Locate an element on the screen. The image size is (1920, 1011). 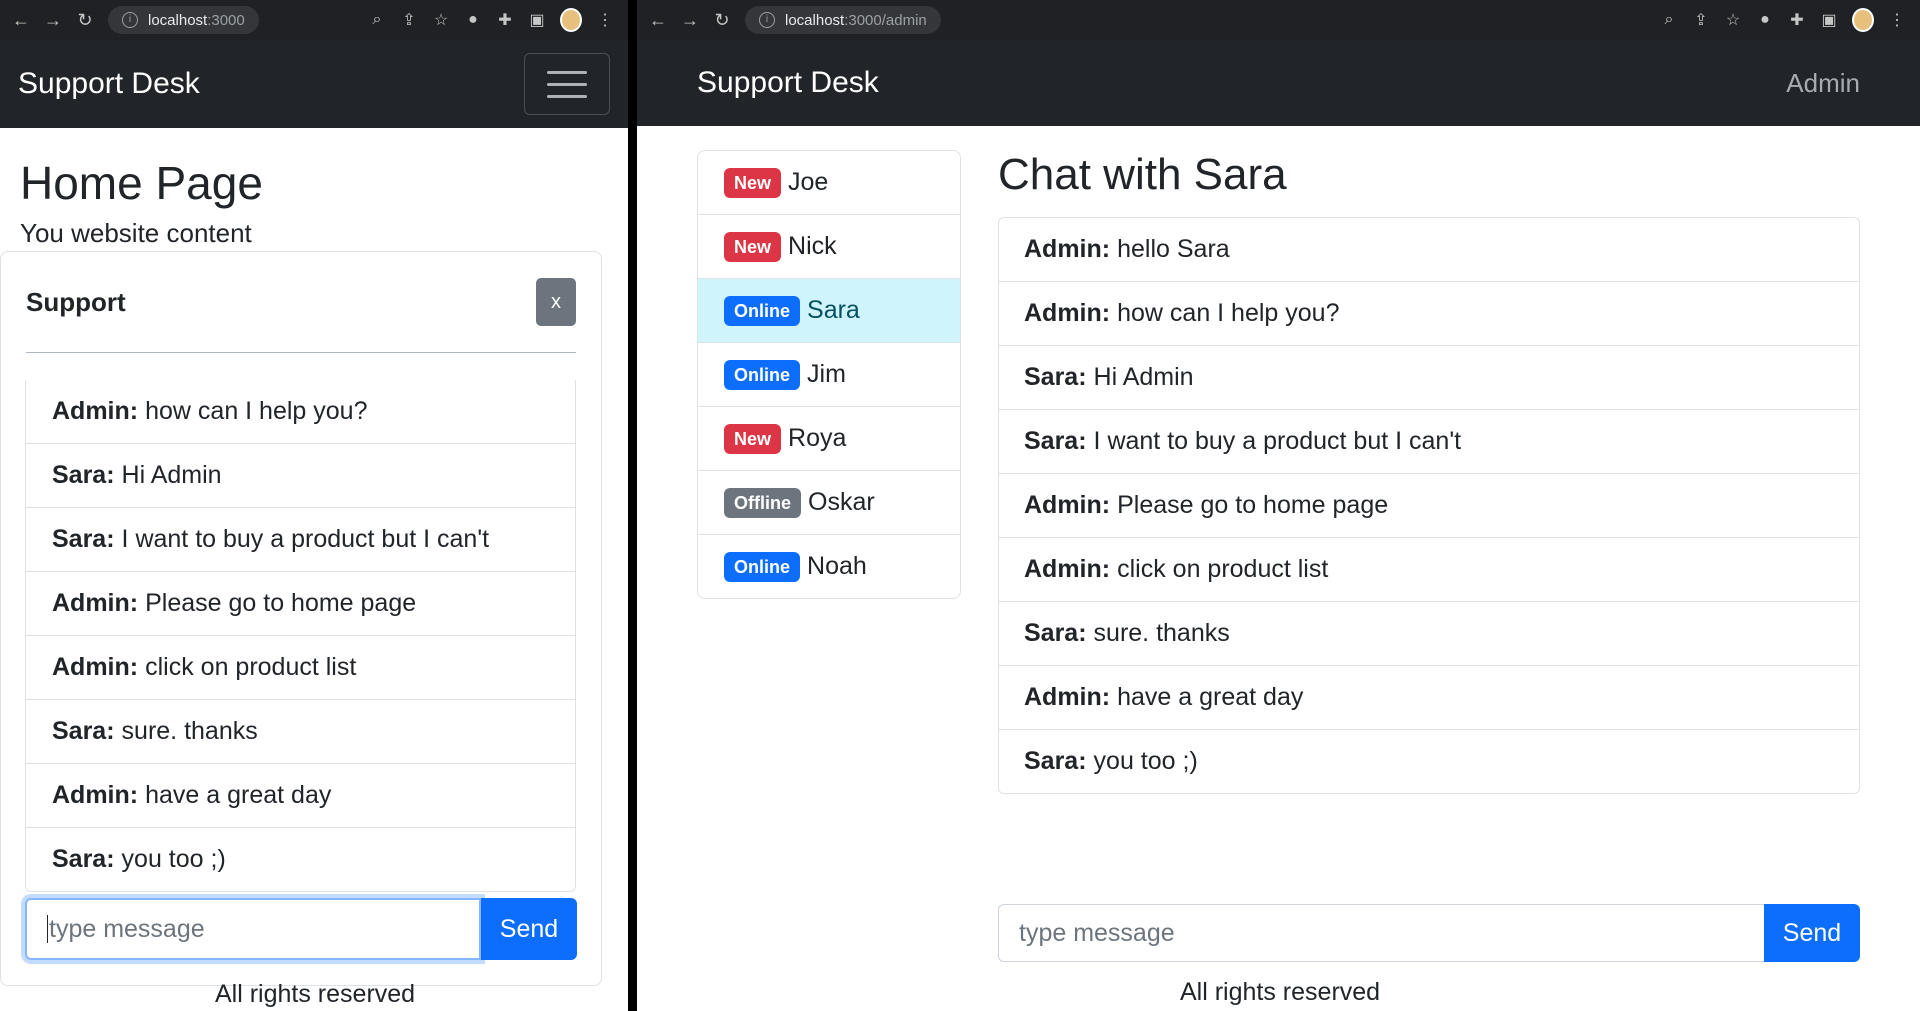
user-name: Joe is located at coordinates (808, 182).